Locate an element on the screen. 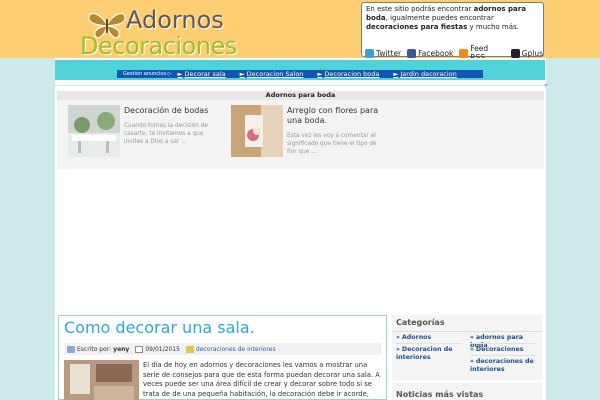  info-text-1: En este sitio podrás encontrar is located at coordinates (420, 9).